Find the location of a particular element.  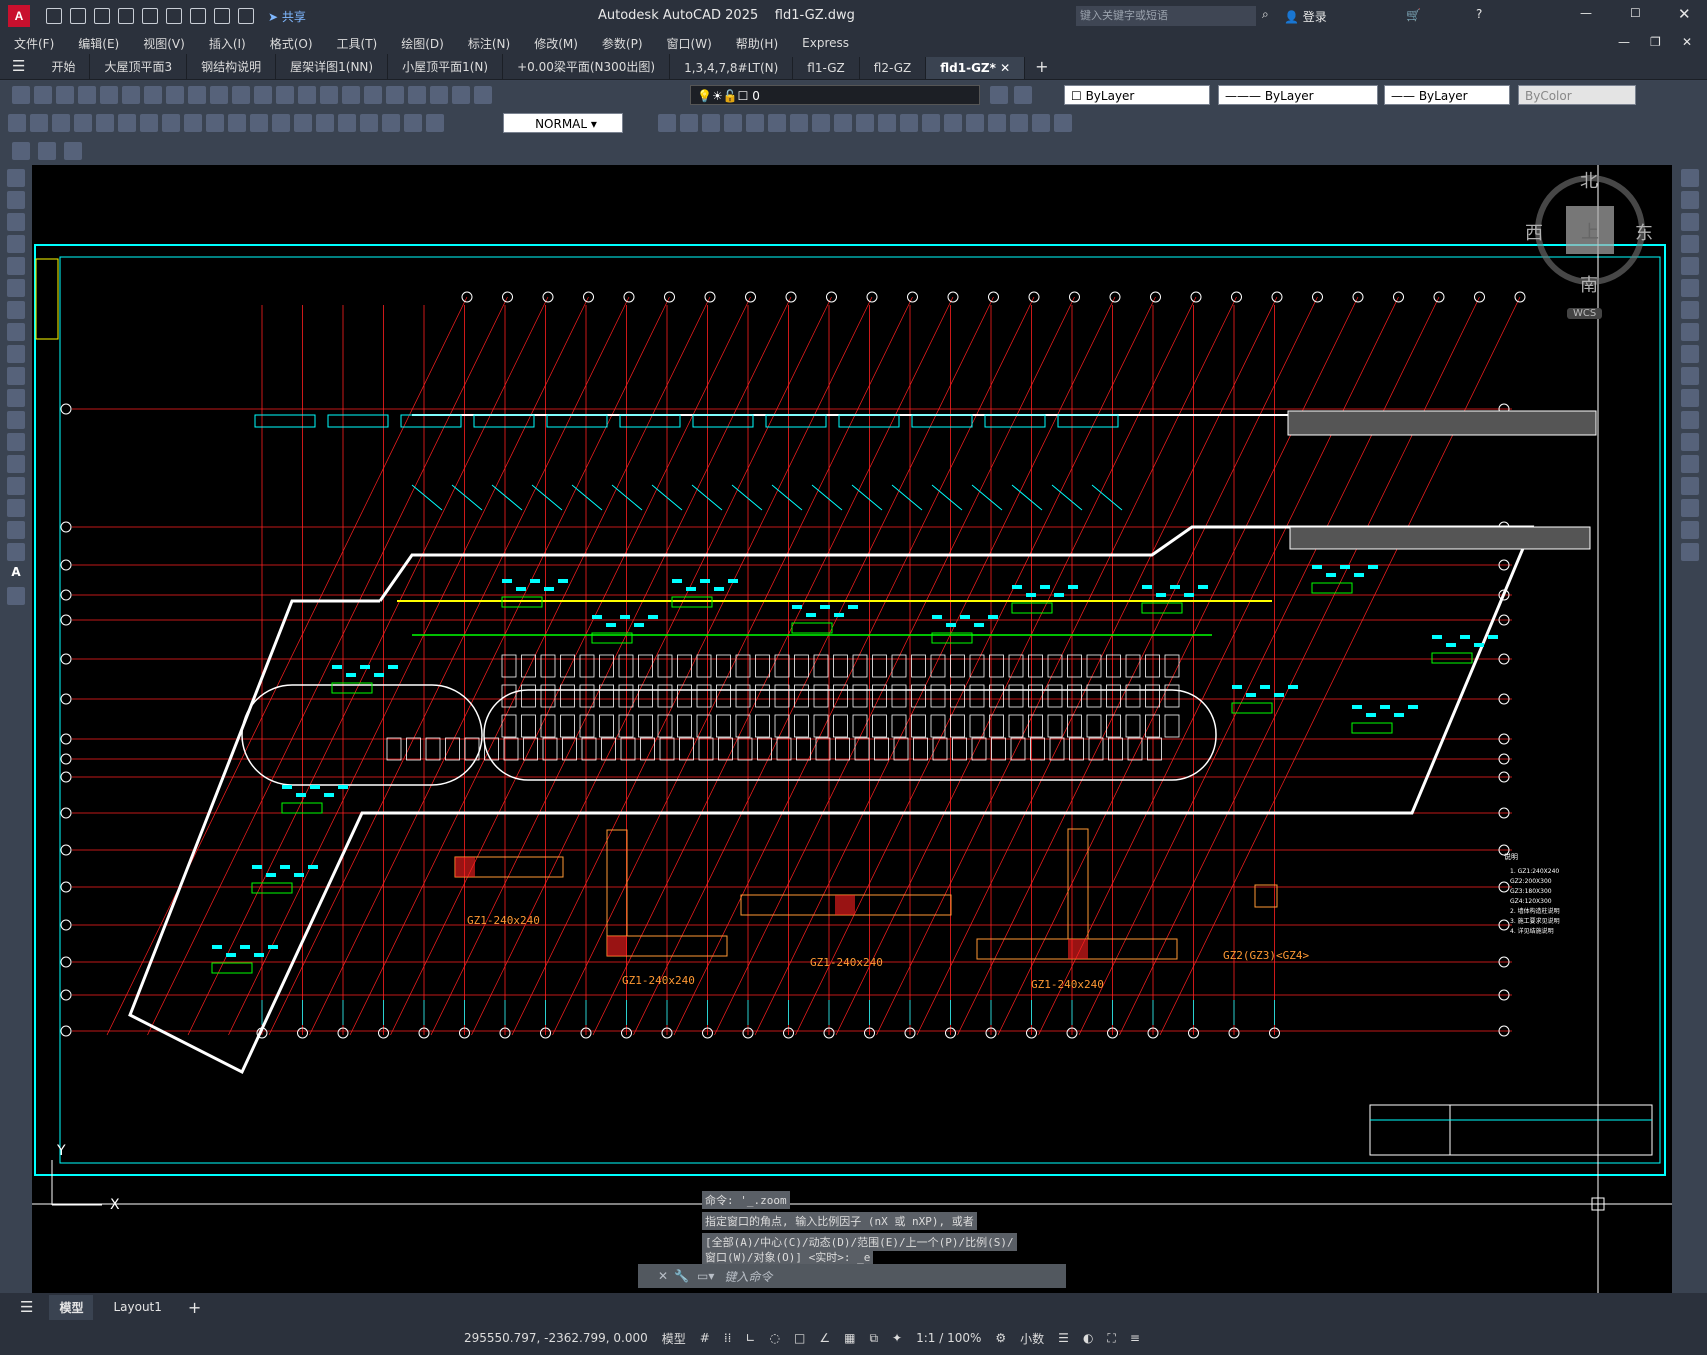

doc-close-button: ✕ is located at coordinates (1687, 42).